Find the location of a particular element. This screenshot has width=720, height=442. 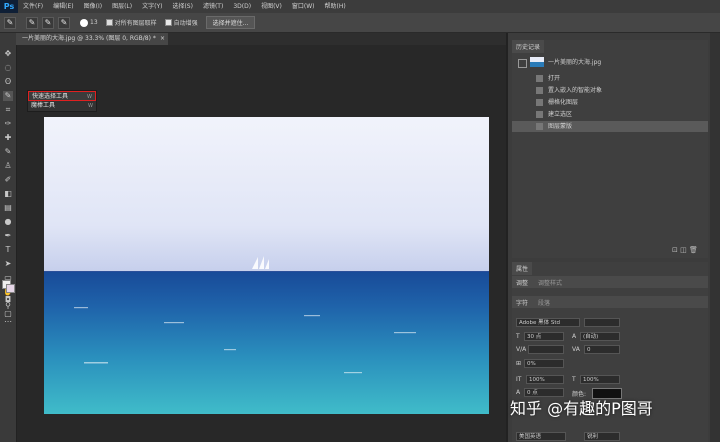

snapshot-label: 一片美丽的大海.jpg is located at coordinates (575, 62).